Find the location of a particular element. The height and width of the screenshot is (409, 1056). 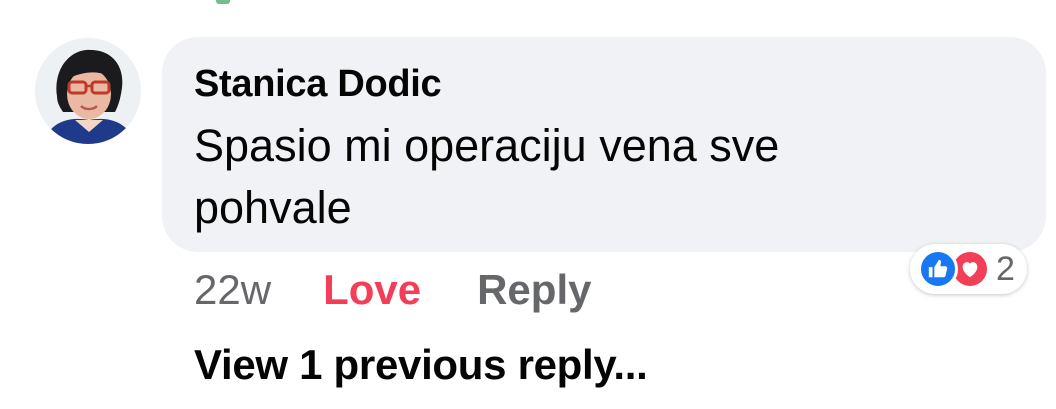

comment-timestamp: 22w is located at coordinates (232, 290).